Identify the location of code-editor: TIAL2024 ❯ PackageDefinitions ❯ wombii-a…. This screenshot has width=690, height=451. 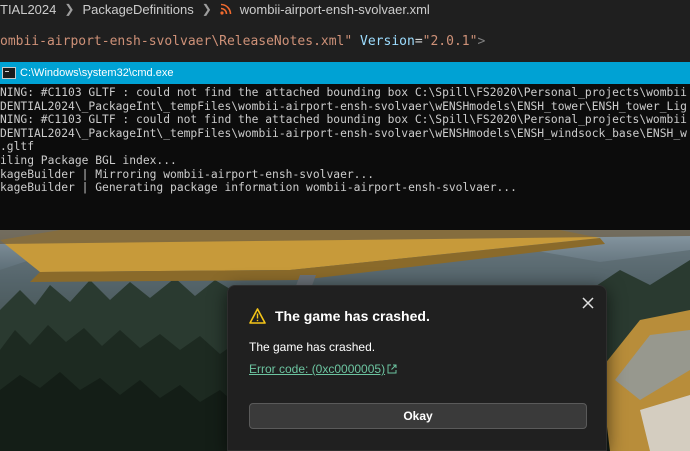
(345, 31).